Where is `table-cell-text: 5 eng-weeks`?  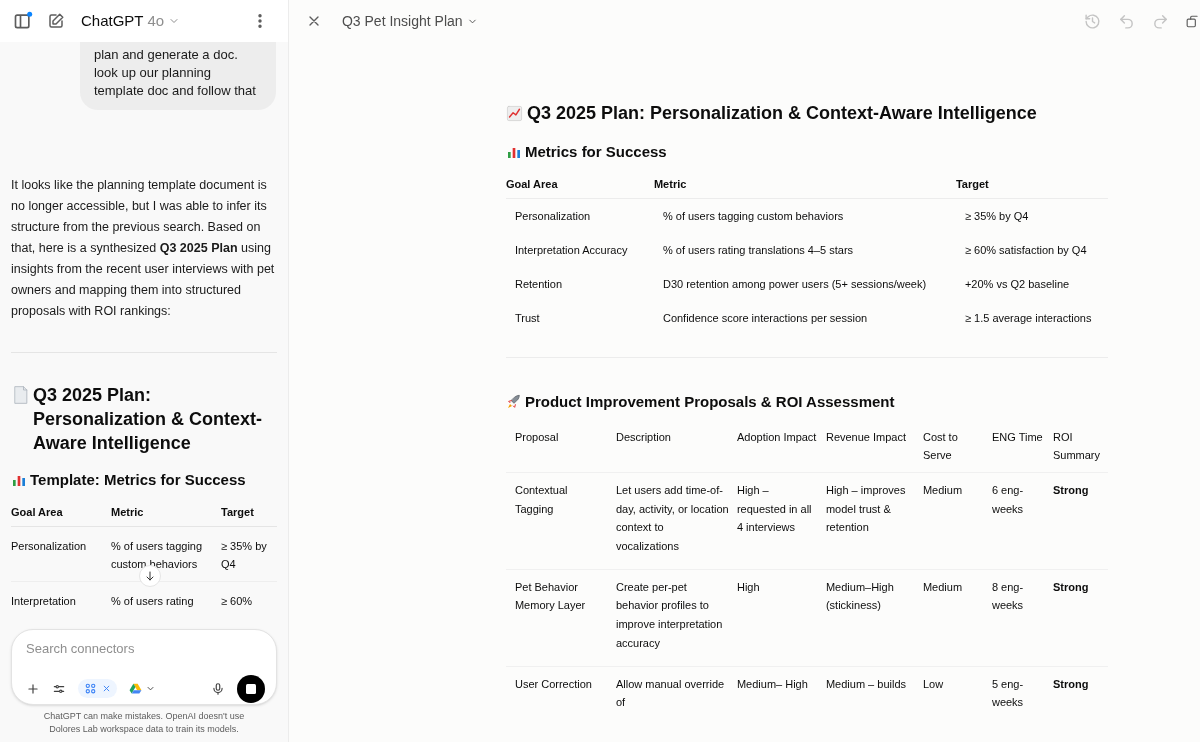 table-cell-text: 5 eng-weeks is located at coordinates (1008, 693).